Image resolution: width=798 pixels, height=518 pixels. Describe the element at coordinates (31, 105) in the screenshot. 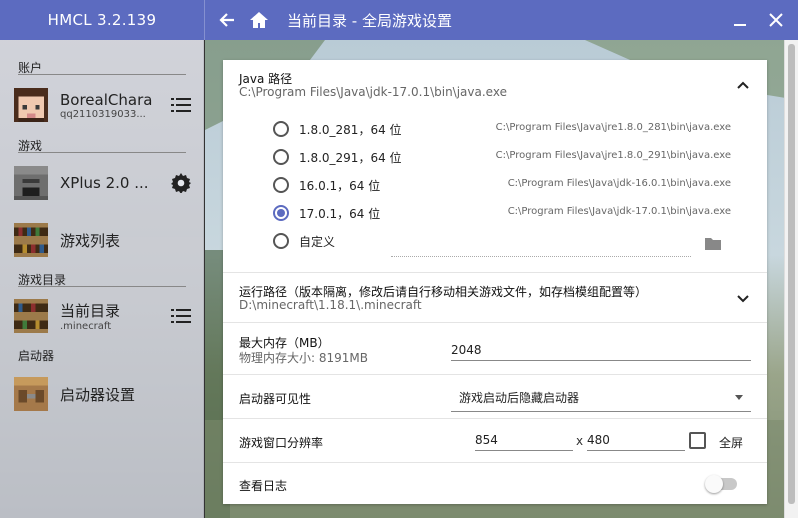

I see `player-avatar-icon` at that location.